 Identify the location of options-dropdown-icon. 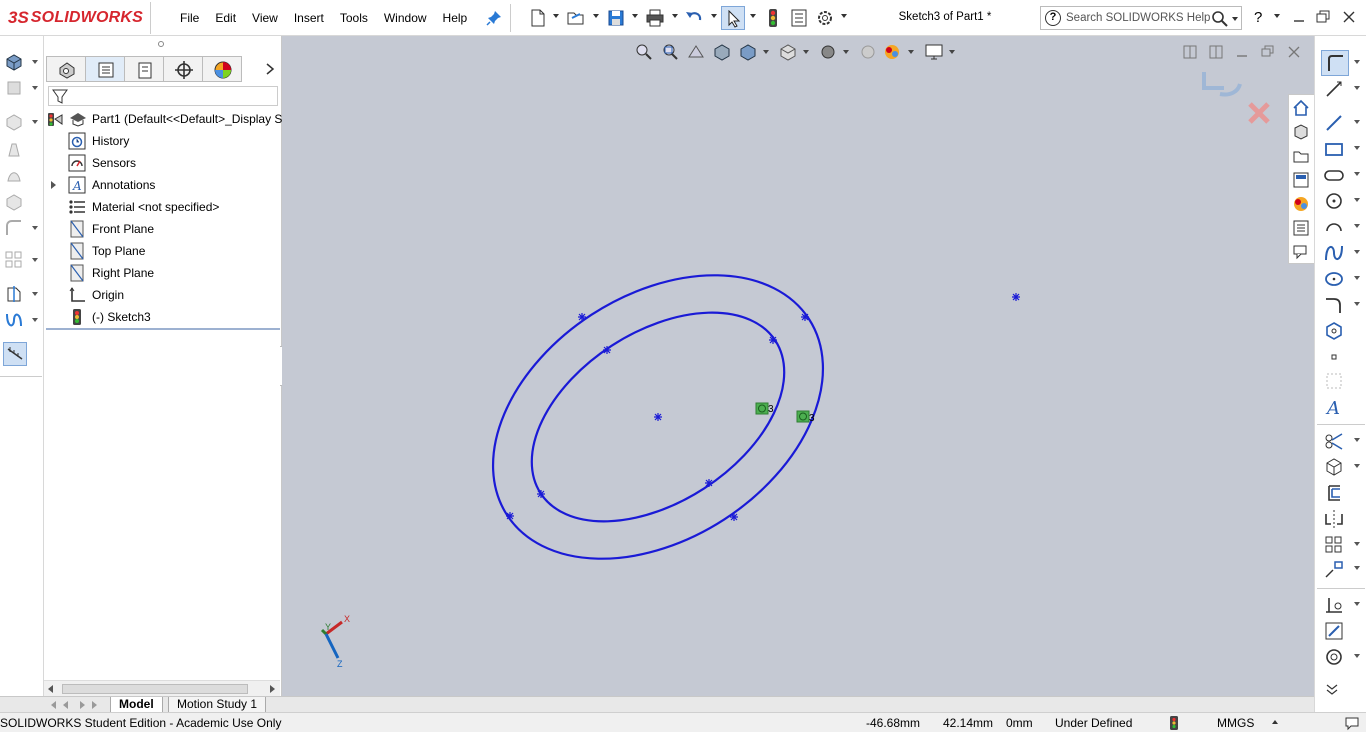
(844, 16).